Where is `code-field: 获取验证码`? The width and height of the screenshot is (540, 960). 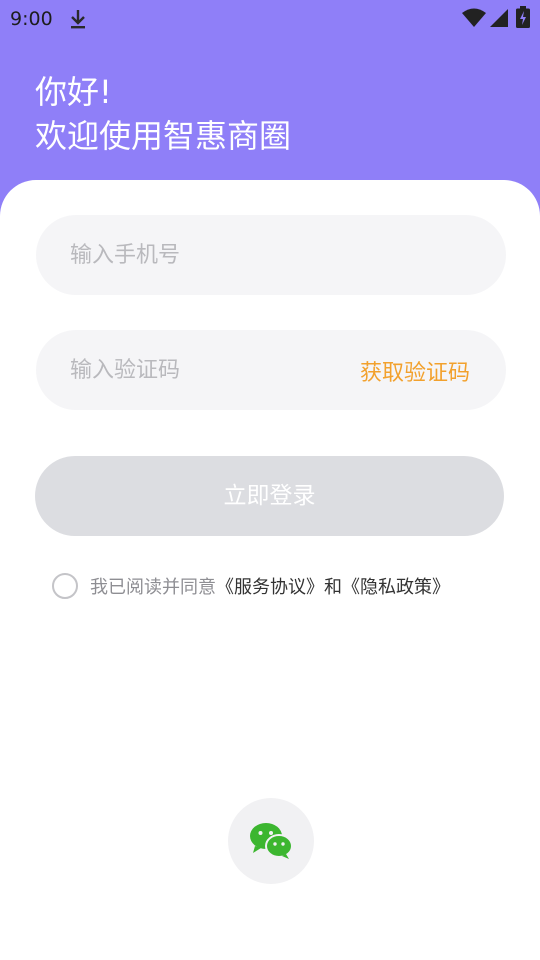
code-field: 获取验证码 is located at coordinates (271, 370).